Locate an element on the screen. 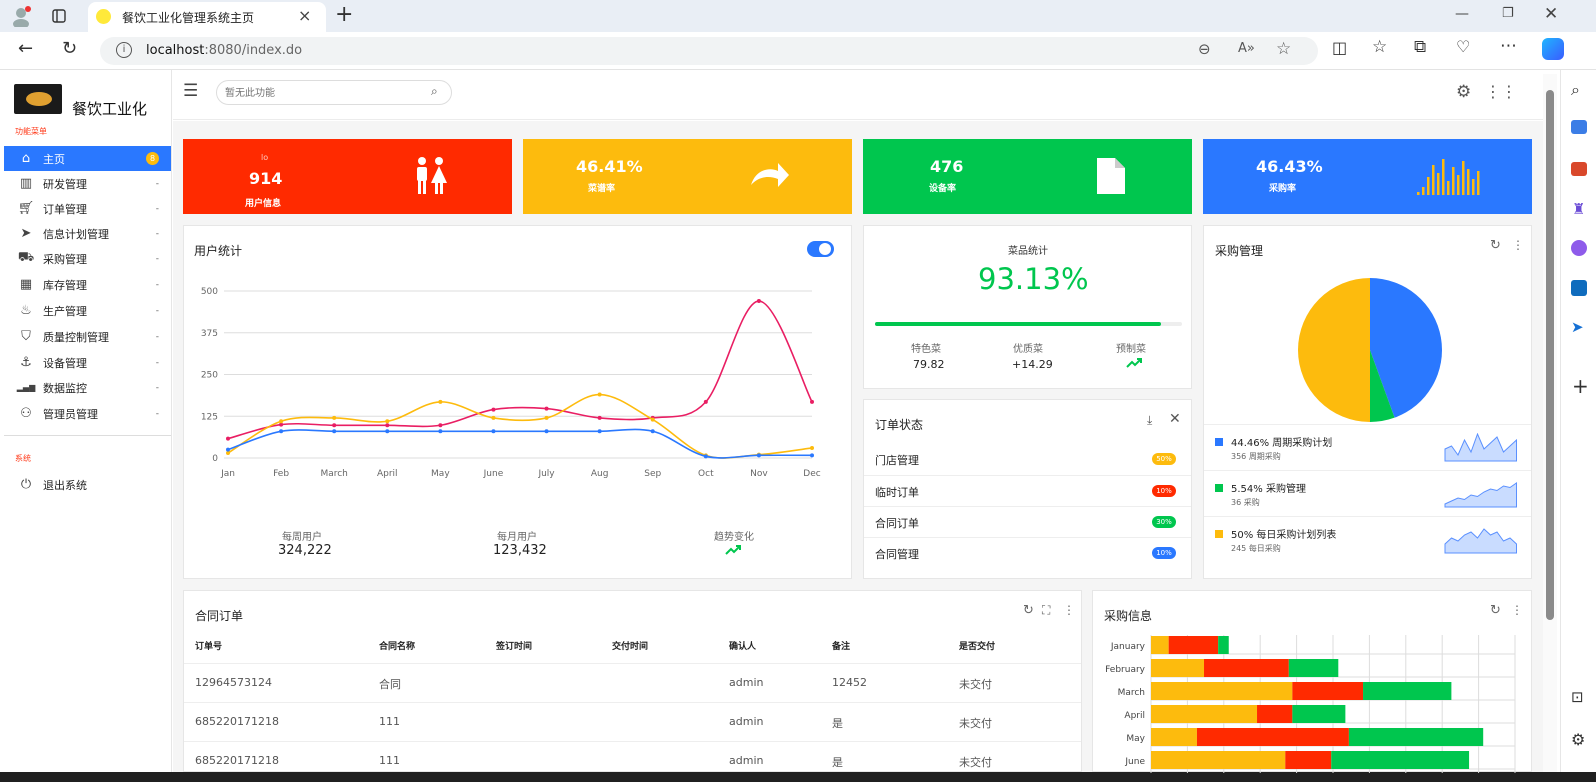 Image resolution: width=1596 pixels, height=782 pixels. stack-bar-segment is located at coordinates (1193, 645).